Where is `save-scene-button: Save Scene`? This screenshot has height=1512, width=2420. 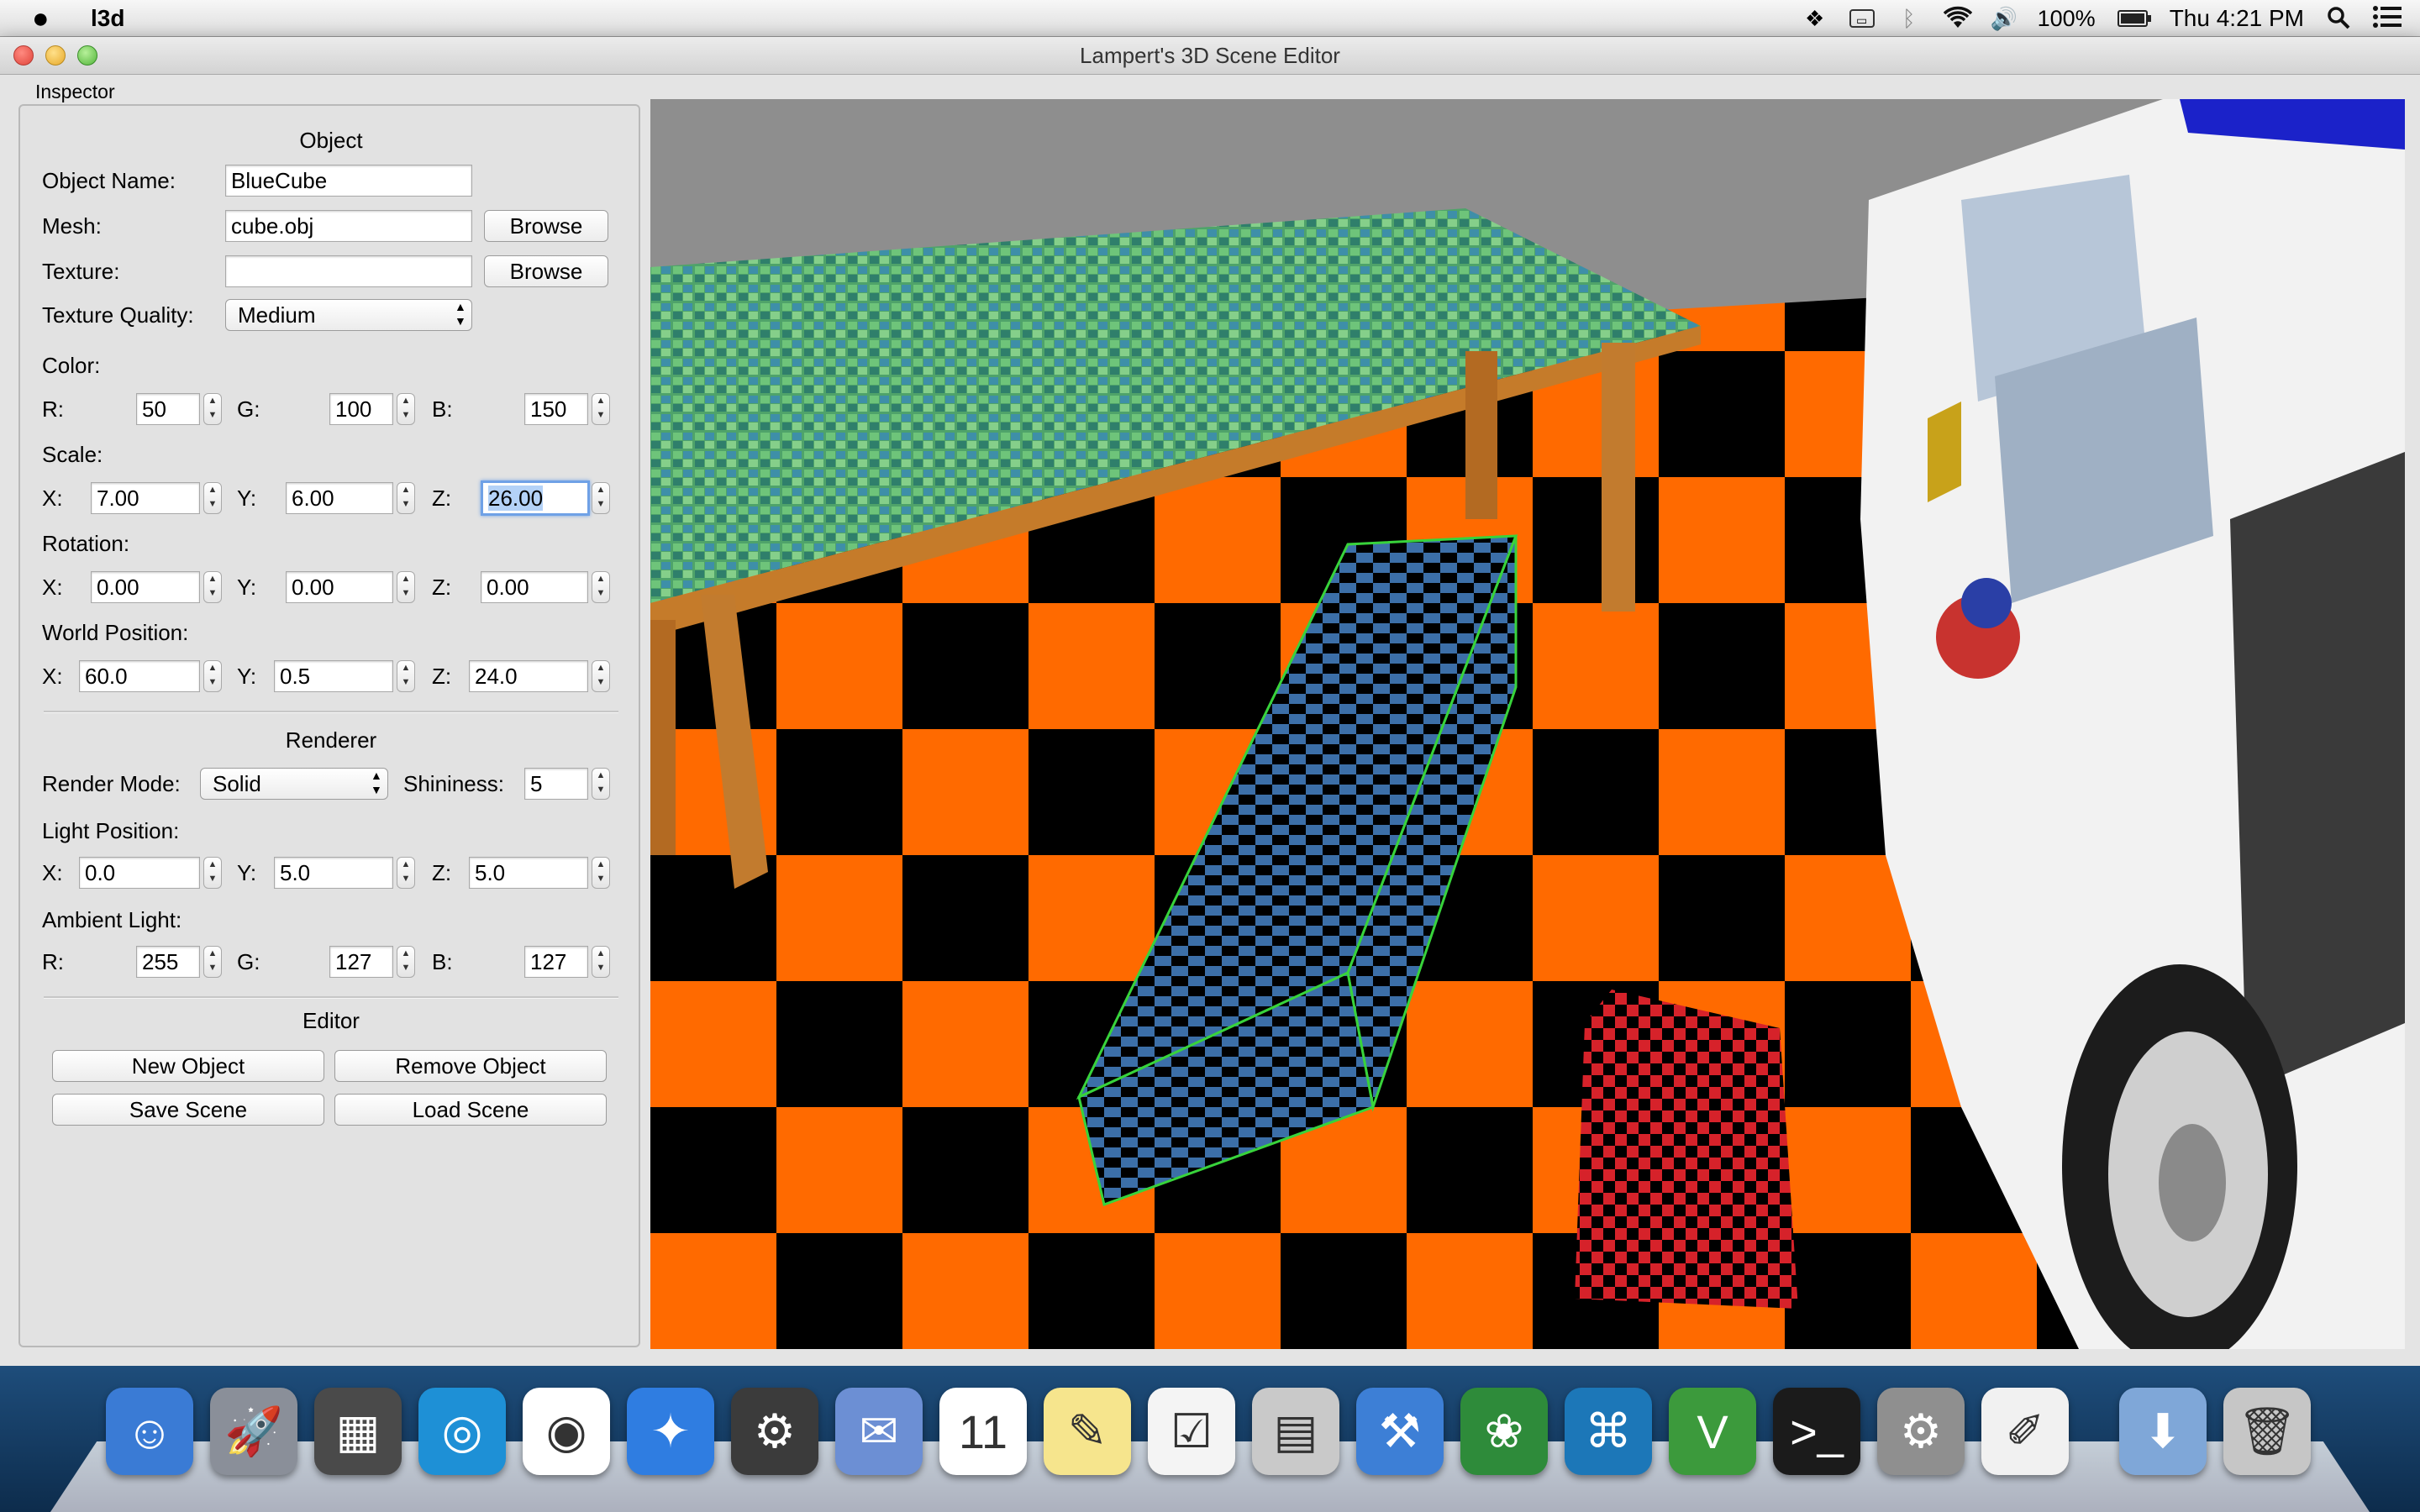 save-scene-button: Save Scene is located at coordinates (188, 1110).